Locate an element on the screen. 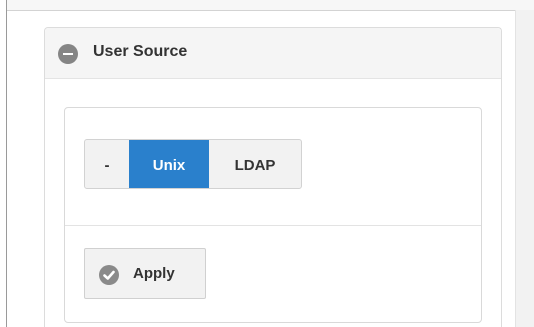 The height and width of the screenshot is (327, 534). scrollbar-track is located at coordinates (524, 168).